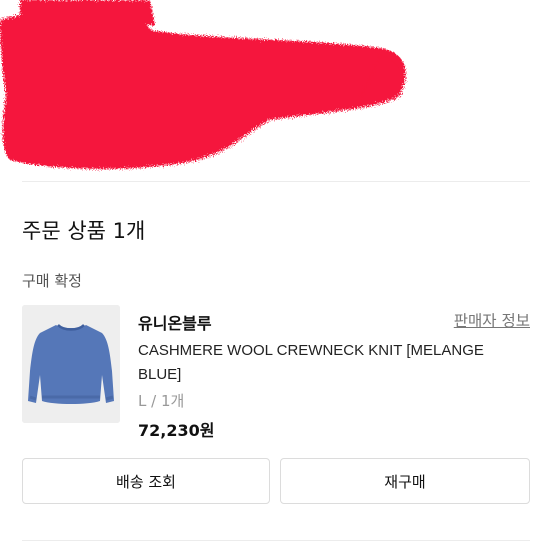 The image size is (552, 552). Describe the element at coordinates (176, 430) in the screenshot. I see `product-price: 72,230원` at that location.